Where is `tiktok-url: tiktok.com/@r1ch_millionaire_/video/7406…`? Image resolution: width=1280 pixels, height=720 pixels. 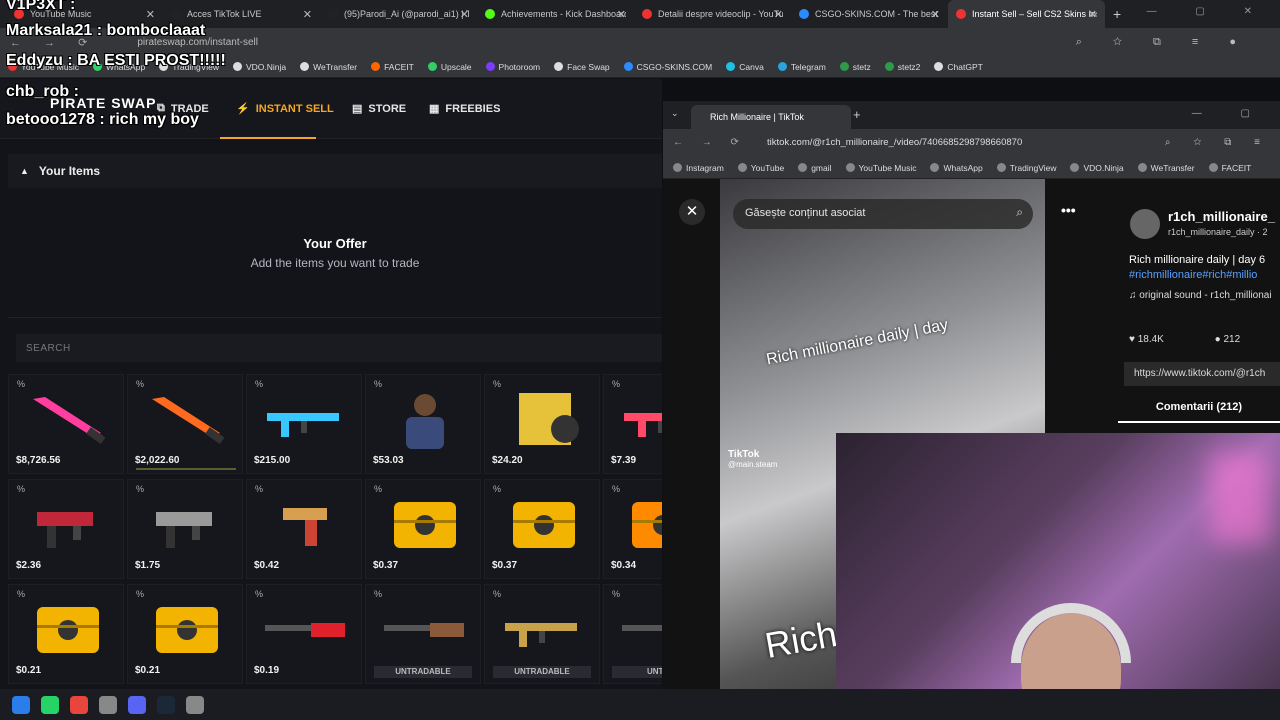 tiktok-url: tiktok.com/@r1ch_millionaire_/video/7406… is located at coordinates (894, 142).